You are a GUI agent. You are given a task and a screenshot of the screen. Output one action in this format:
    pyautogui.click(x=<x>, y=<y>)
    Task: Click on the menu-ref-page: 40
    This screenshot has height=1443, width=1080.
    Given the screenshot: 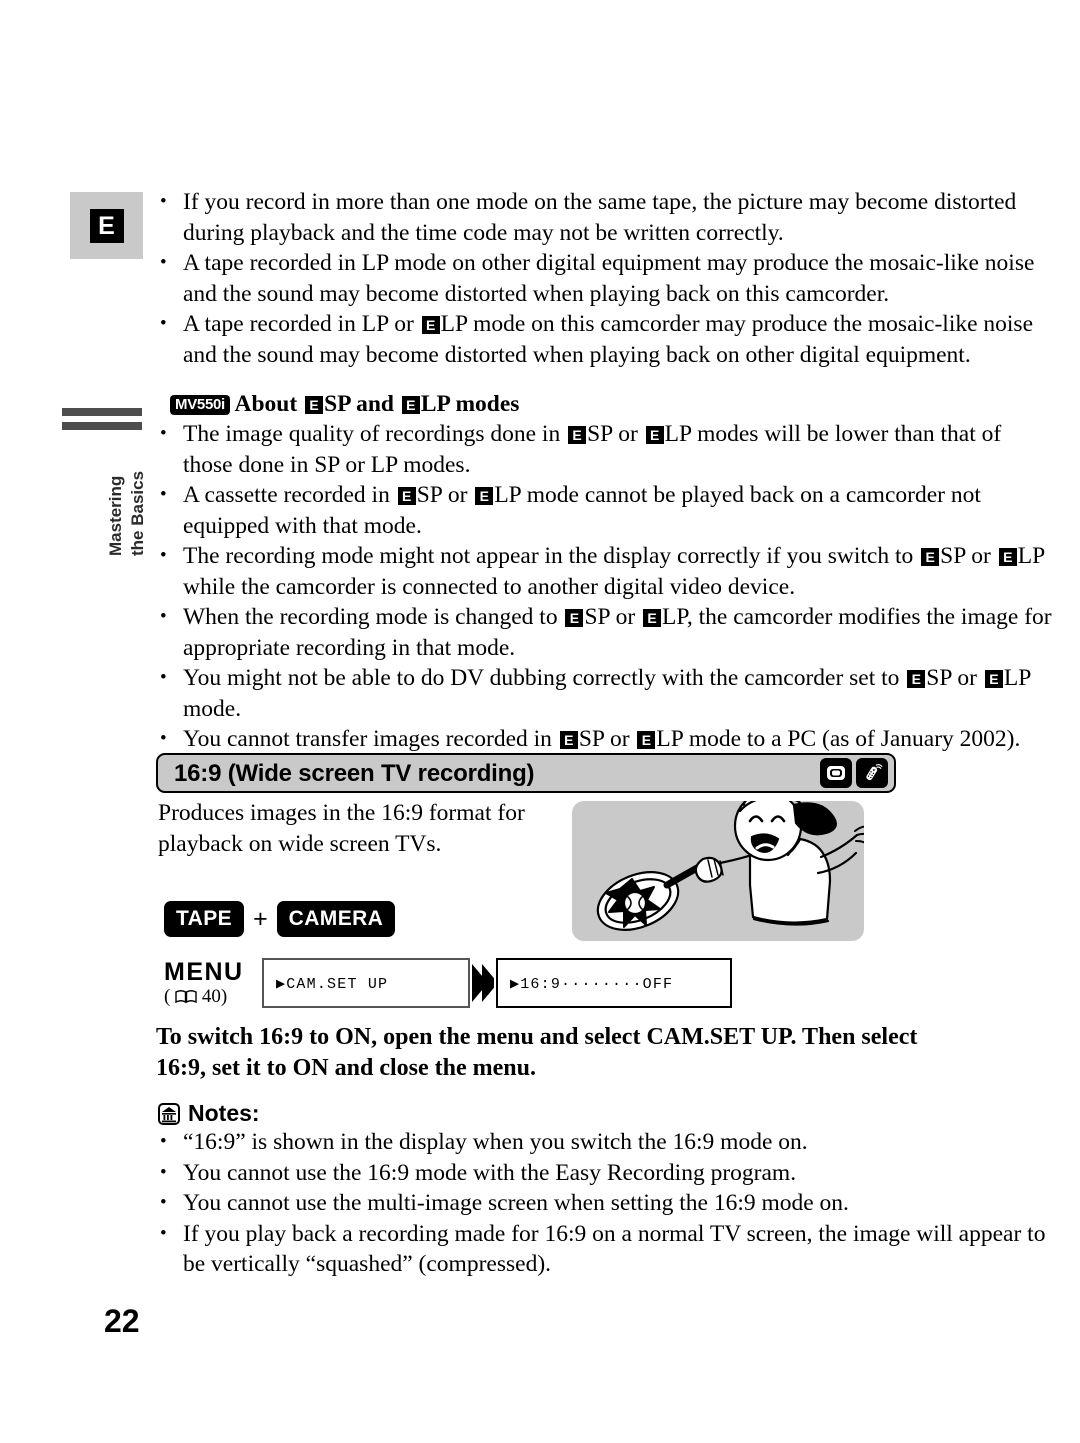 What is the action you would take?
    pyautogui.click(x=211, y=996)
    